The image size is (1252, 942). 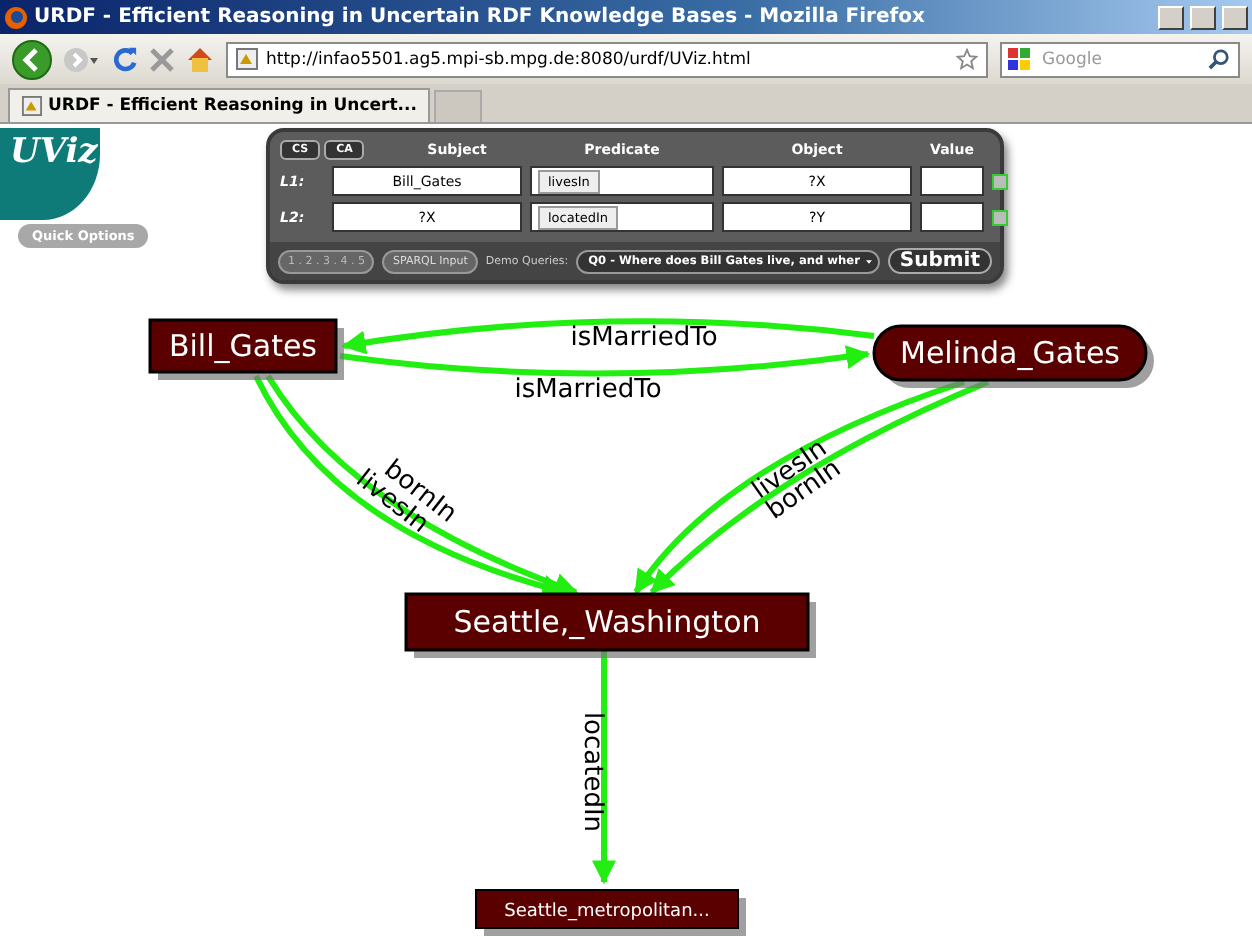 I want to click on search-field: Google, so click(x=1120, y=59).